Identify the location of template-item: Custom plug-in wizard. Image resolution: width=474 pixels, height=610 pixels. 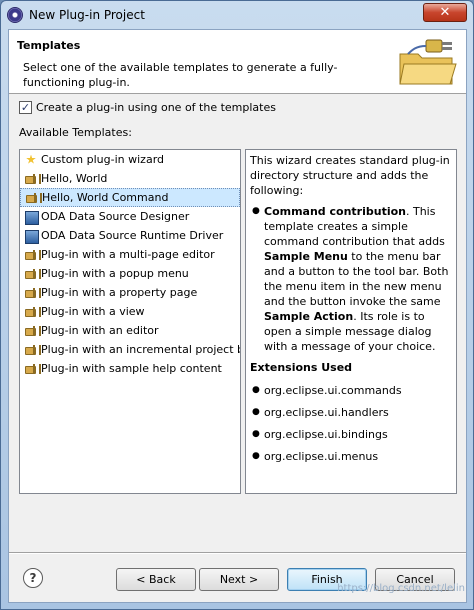
(130, 159).